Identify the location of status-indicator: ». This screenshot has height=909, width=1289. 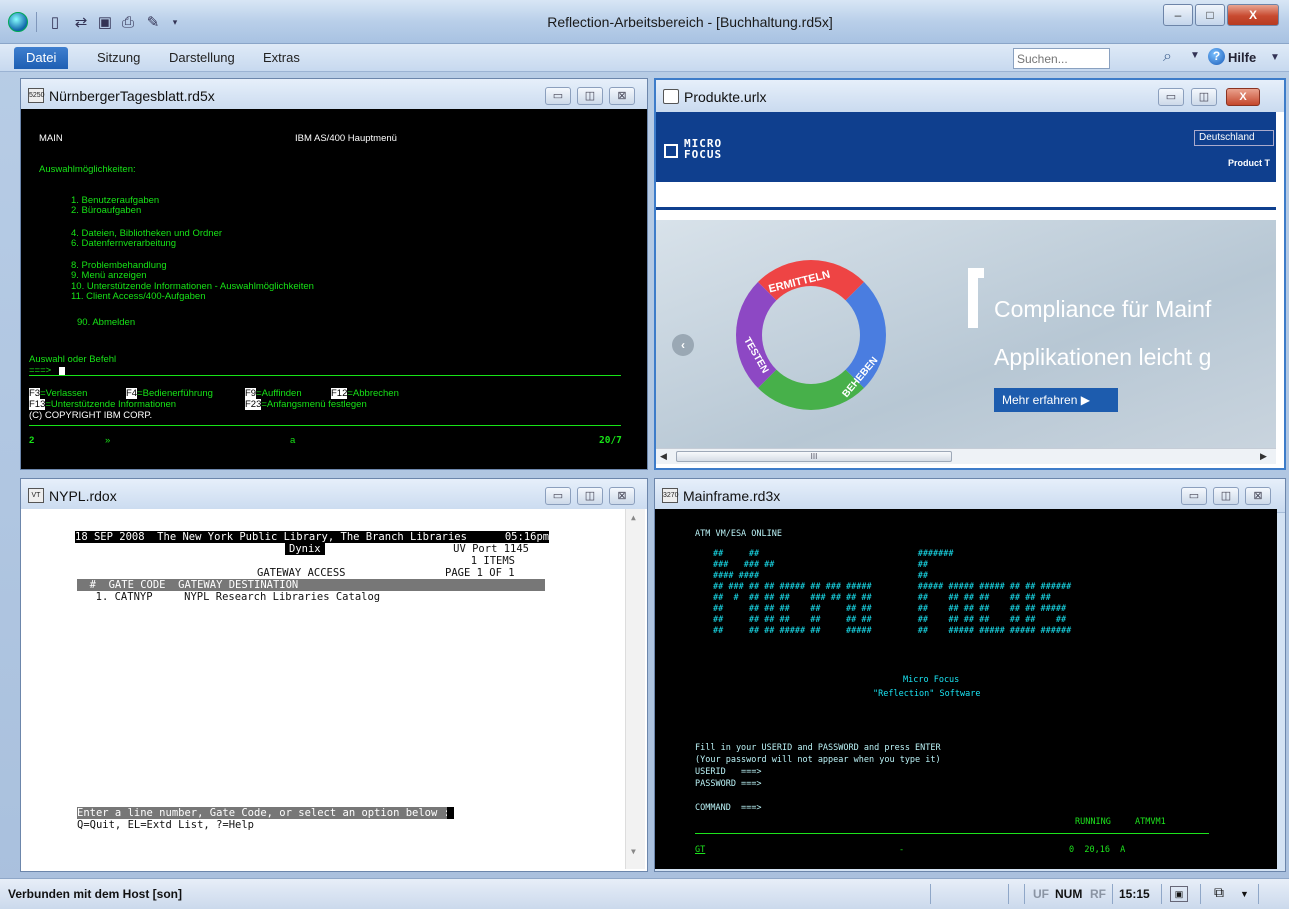
(108, 440).